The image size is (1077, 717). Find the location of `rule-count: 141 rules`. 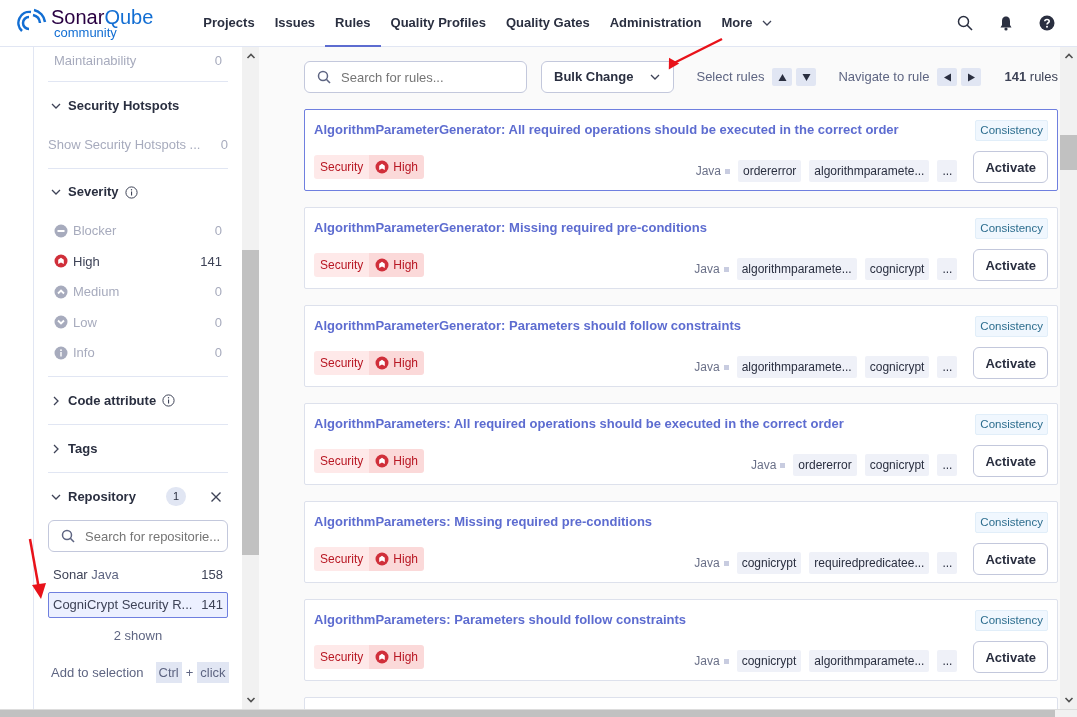

rule-count: 141 rules is located at coordinates (1031, 77).